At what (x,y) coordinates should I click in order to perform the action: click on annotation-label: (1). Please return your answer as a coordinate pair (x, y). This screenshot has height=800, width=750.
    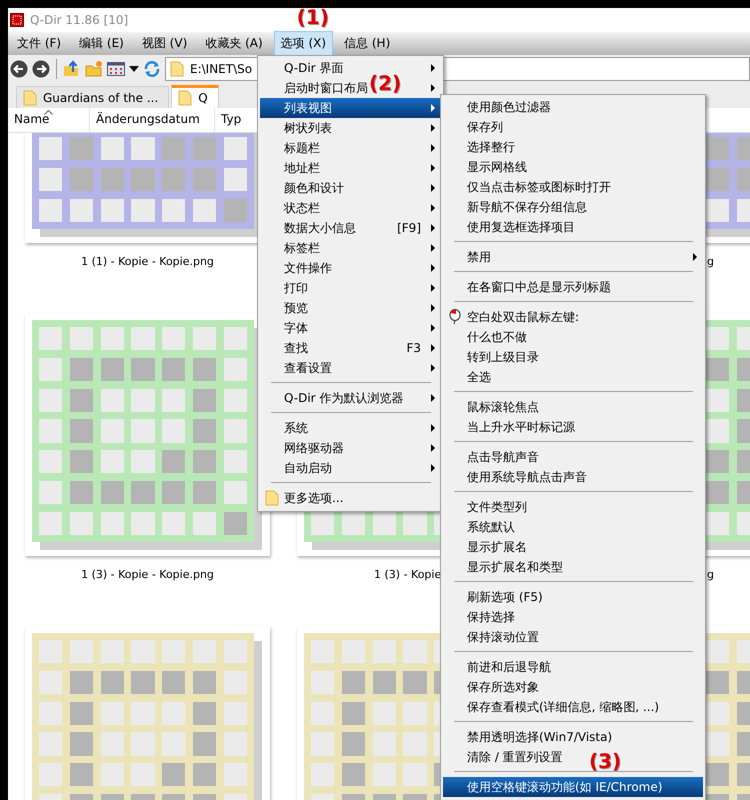
    Looking at the image, I should click on (312, 17).